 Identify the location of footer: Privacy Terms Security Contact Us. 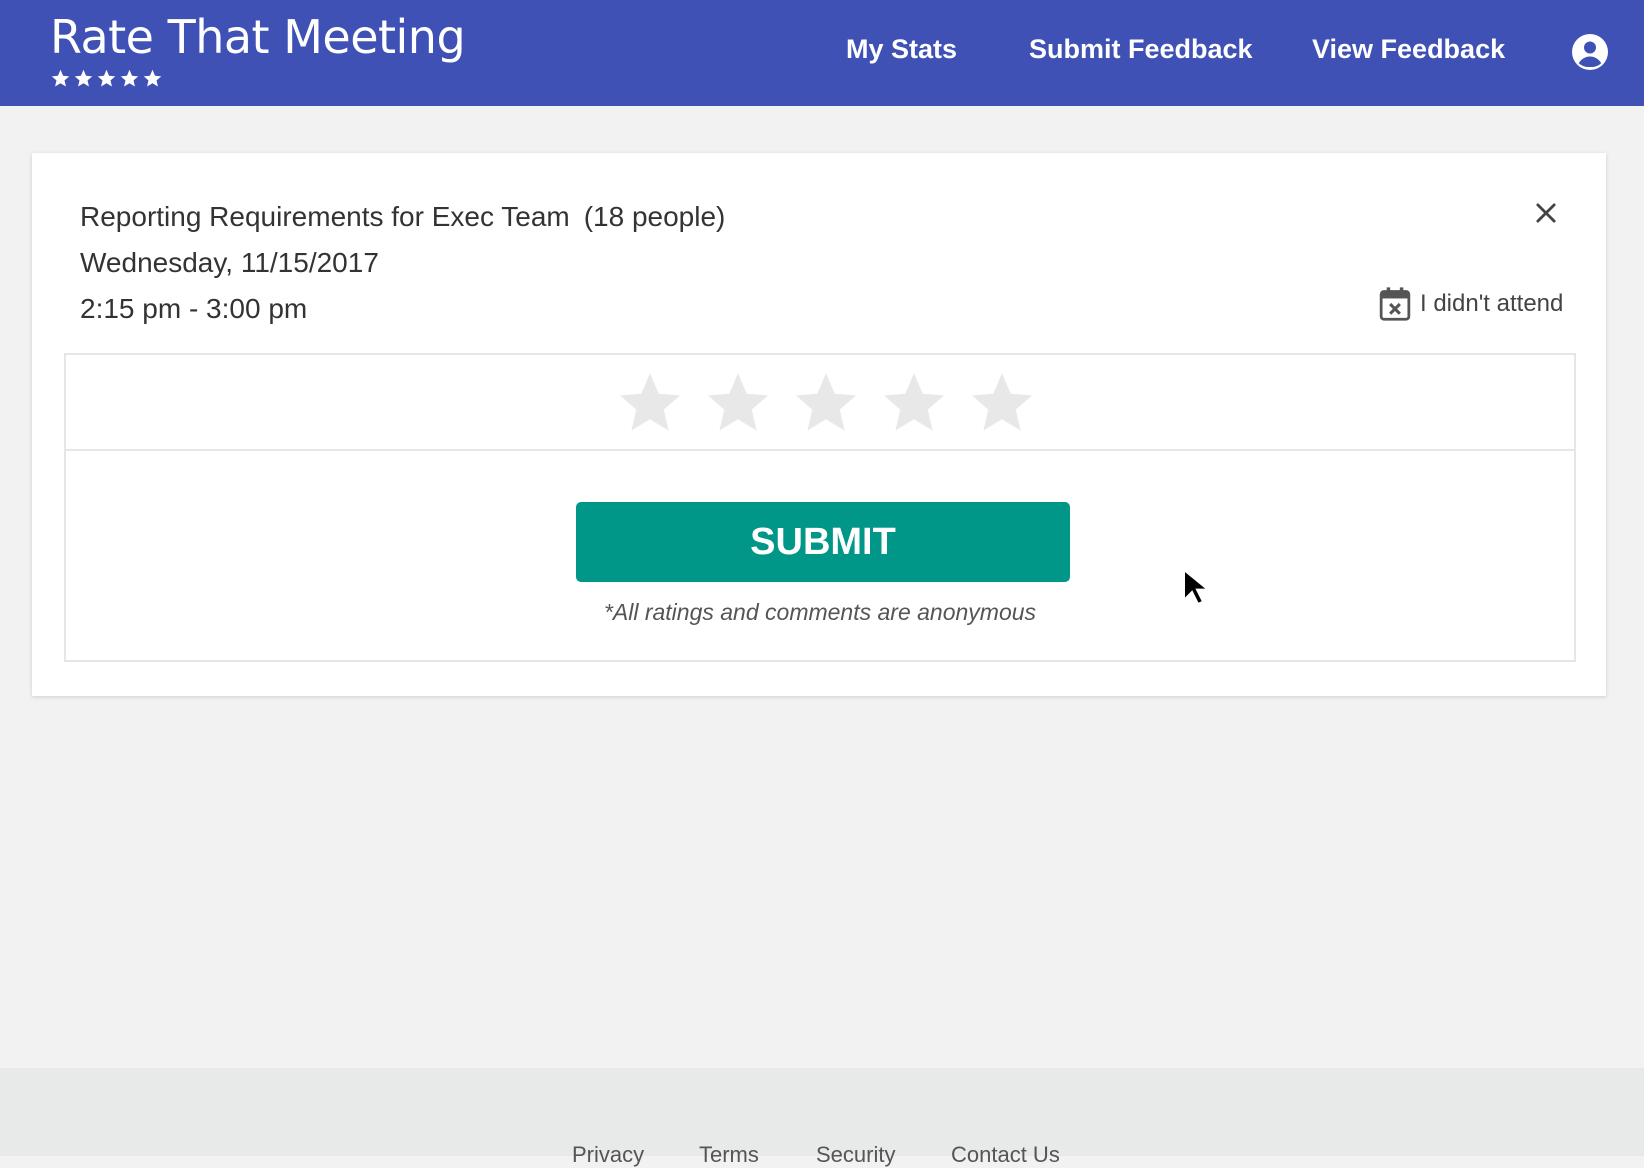
(822, 1117).